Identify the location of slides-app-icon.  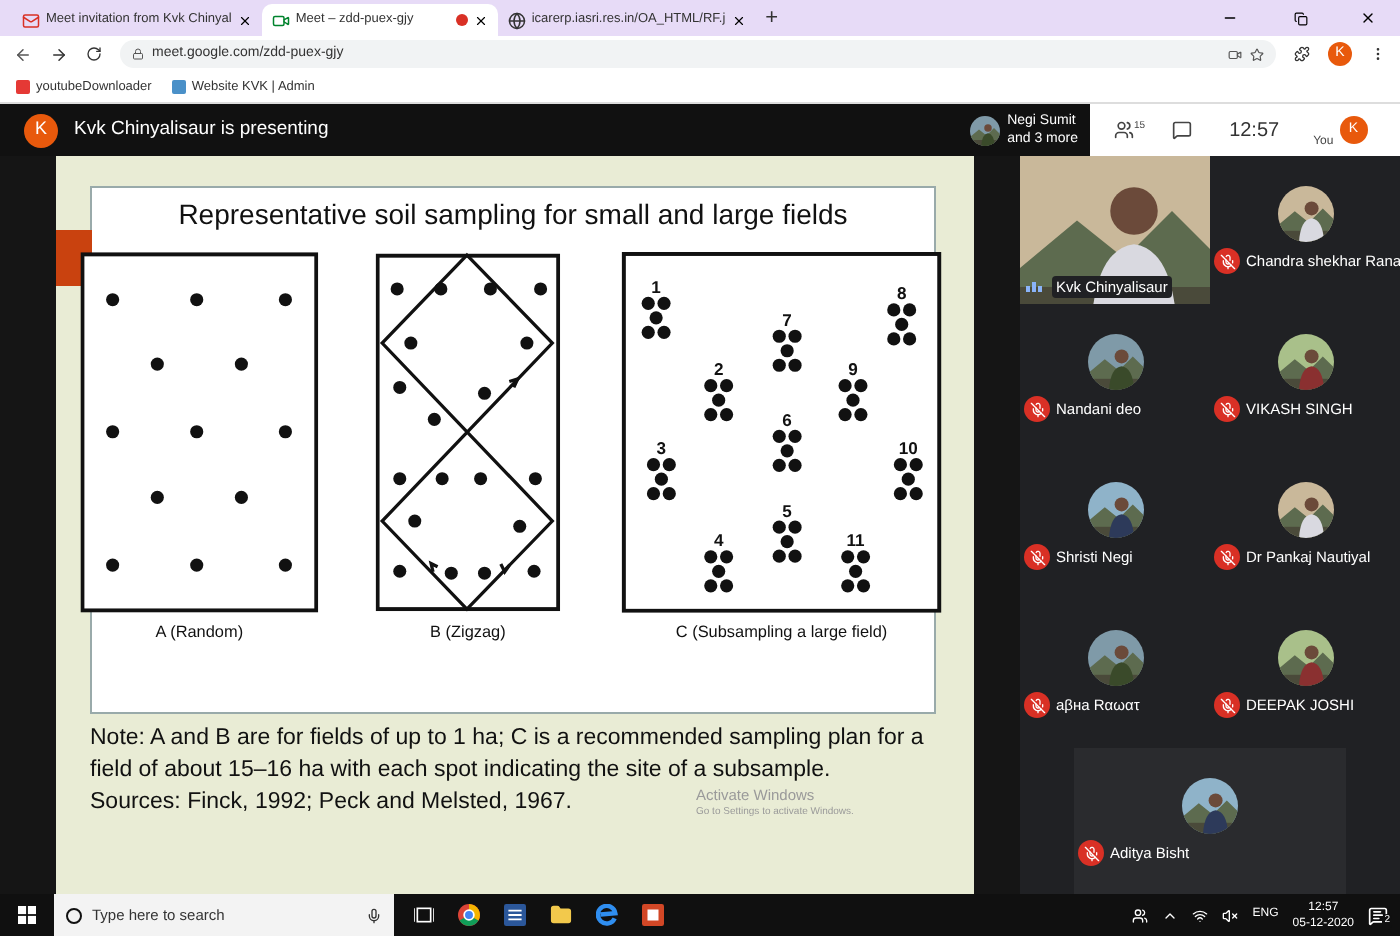
(653, 915).